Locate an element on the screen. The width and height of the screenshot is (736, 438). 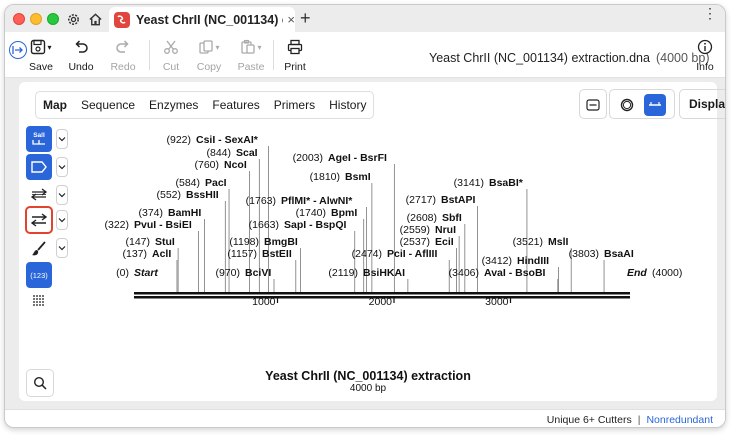
enzyme-name: PciI - AflIII is located at coordinates (412, 254).